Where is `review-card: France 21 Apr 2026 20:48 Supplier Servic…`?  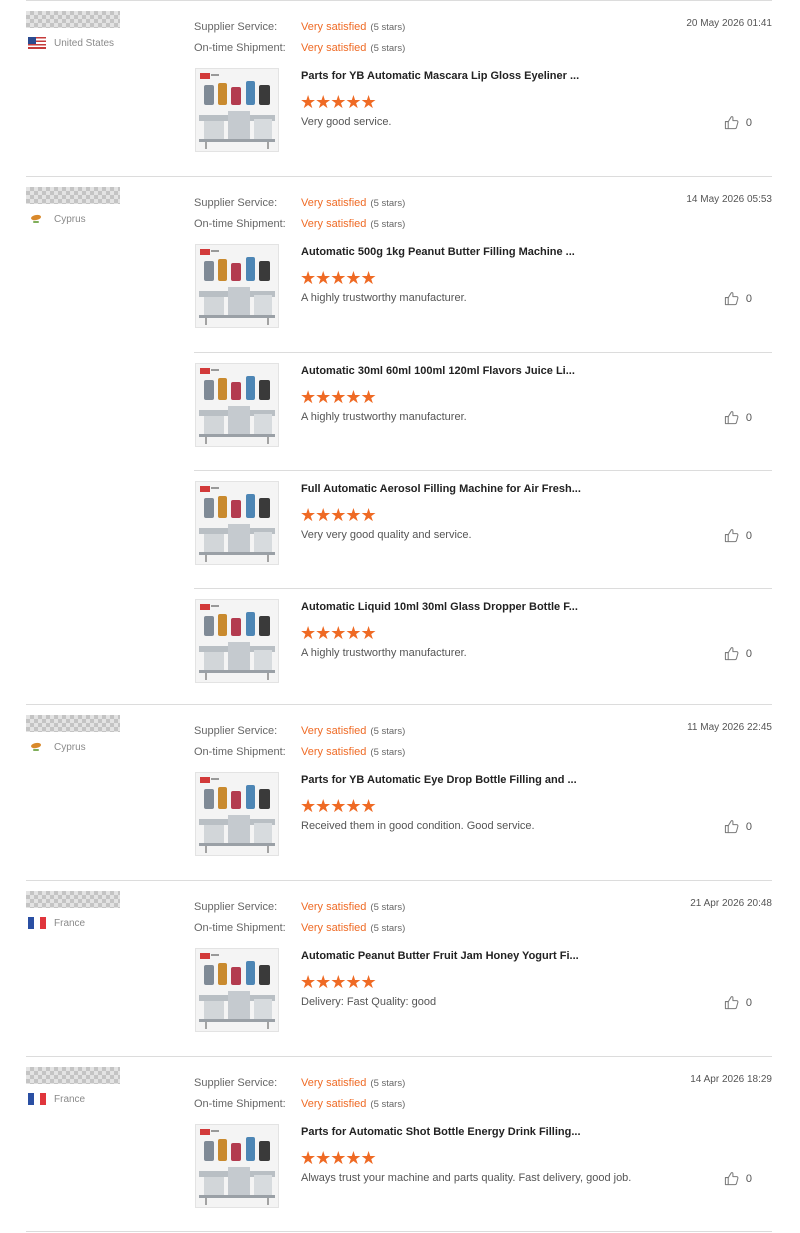
review-card: France 21 Apr 2026 20:48 Supplier Servic… is located at coordinates (399, 968).